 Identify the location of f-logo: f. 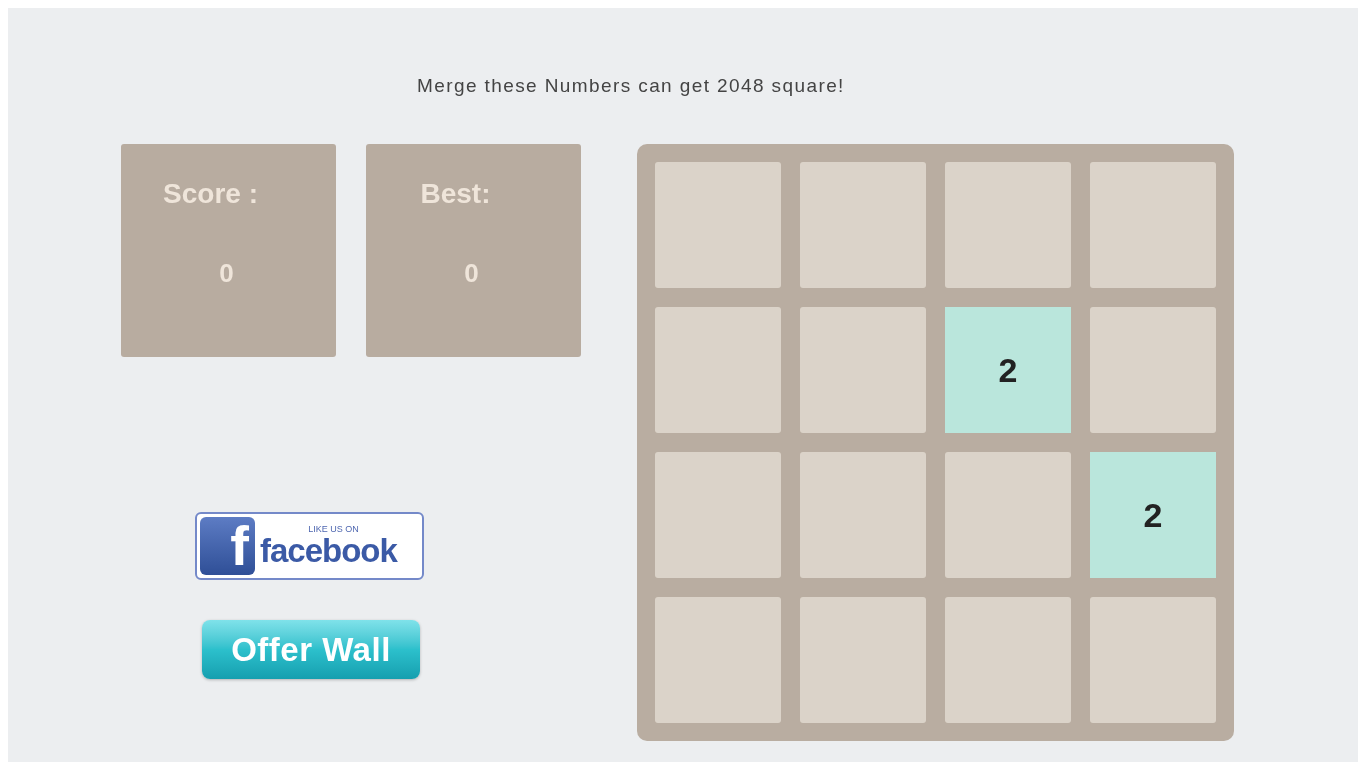
(227, 546).